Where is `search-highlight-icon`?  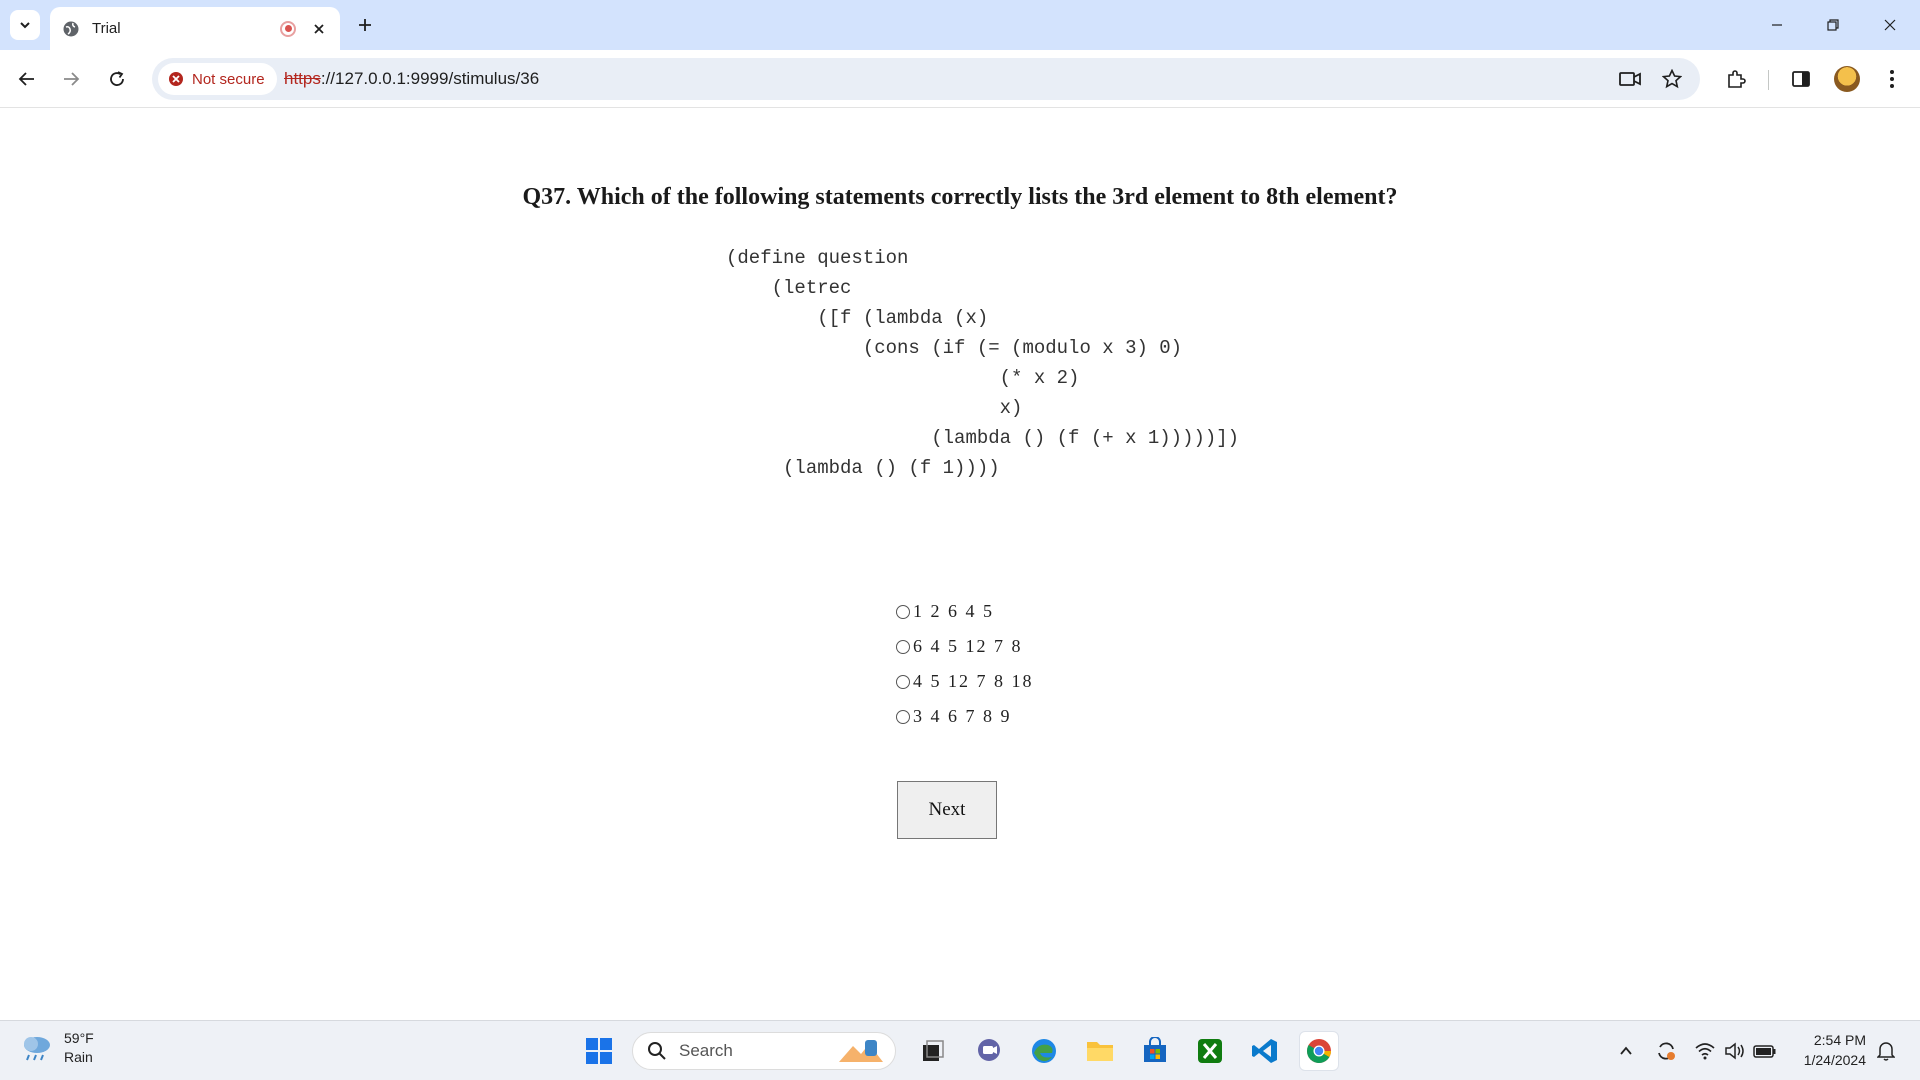 search-highlight-icon is located at coordinates (861, 1051).